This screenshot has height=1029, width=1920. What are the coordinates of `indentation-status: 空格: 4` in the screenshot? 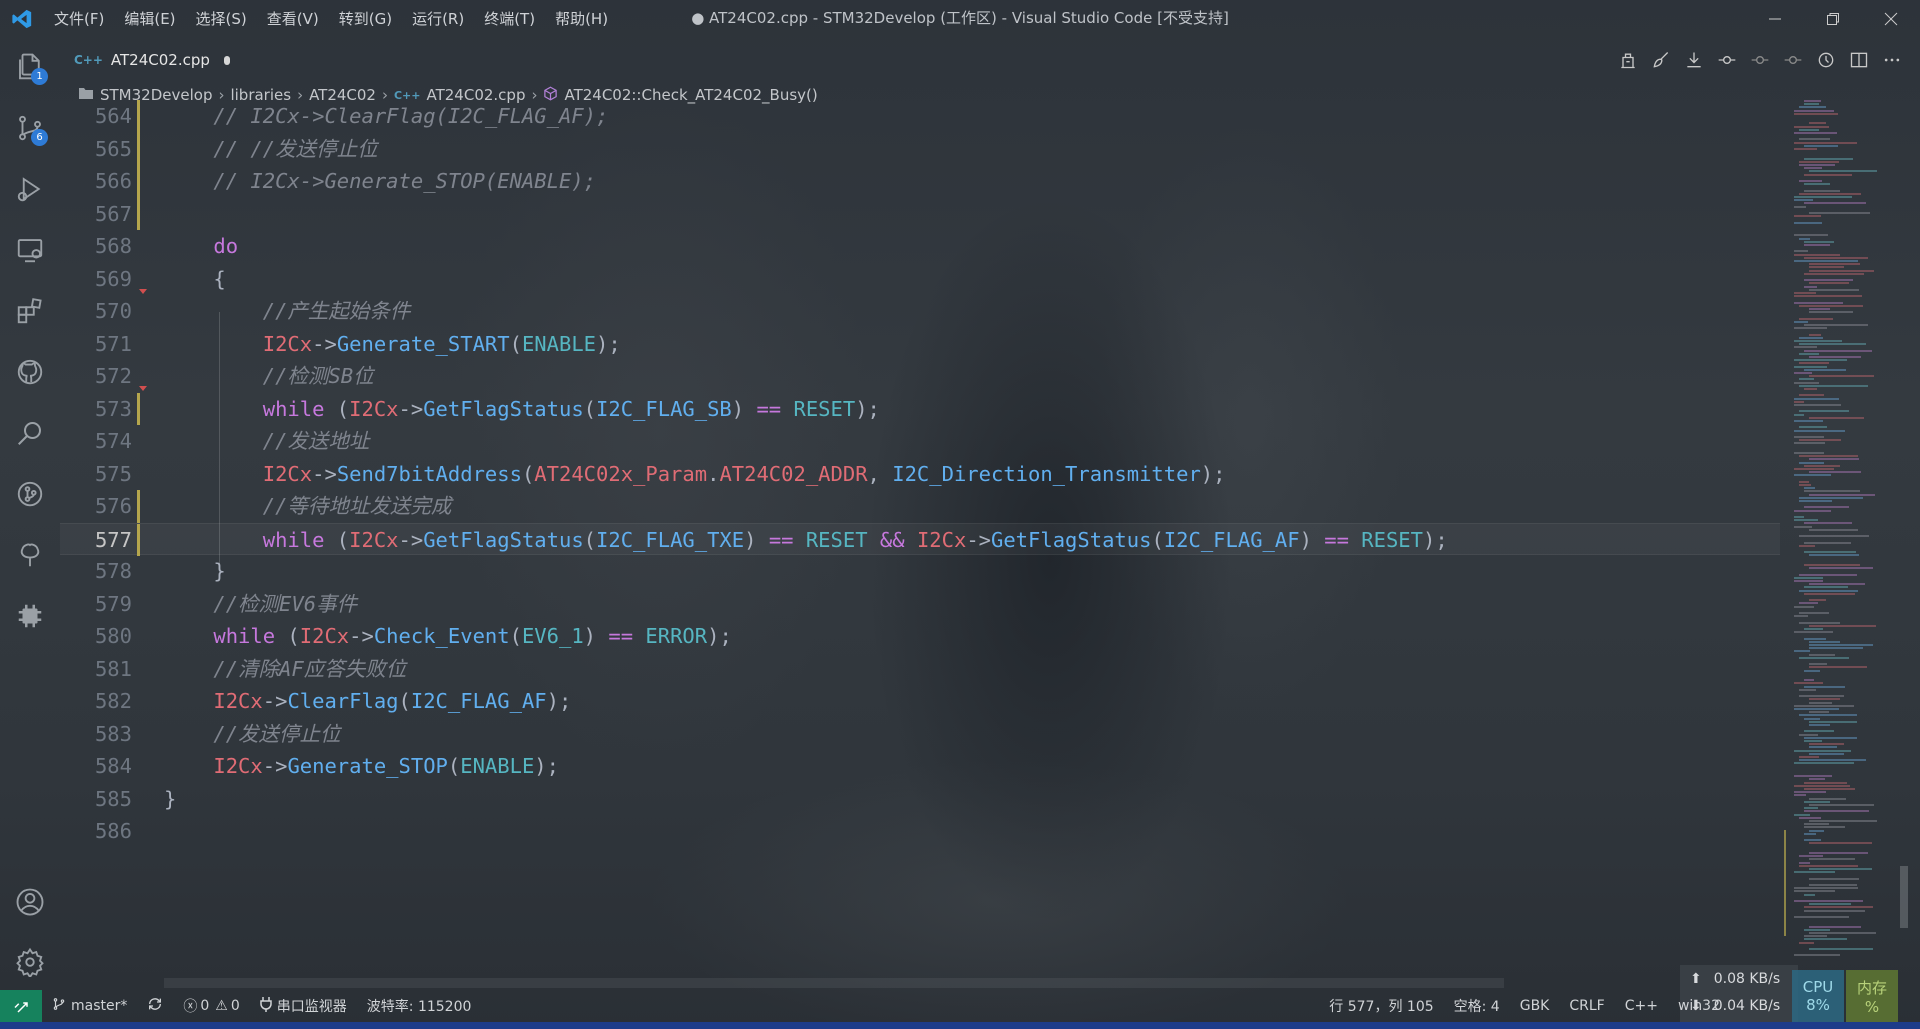 It's located at (1477, 1006).